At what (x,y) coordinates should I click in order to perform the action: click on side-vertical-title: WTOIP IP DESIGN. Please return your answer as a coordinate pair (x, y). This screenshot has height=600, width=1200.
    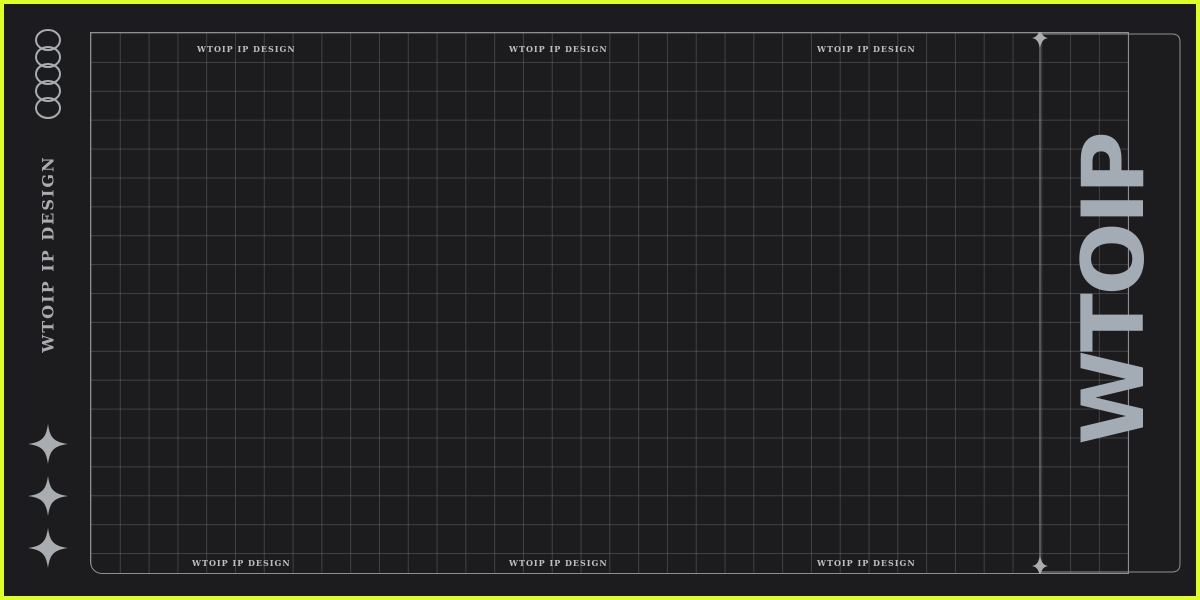
    Looking at the image, I should click on (48, 254).